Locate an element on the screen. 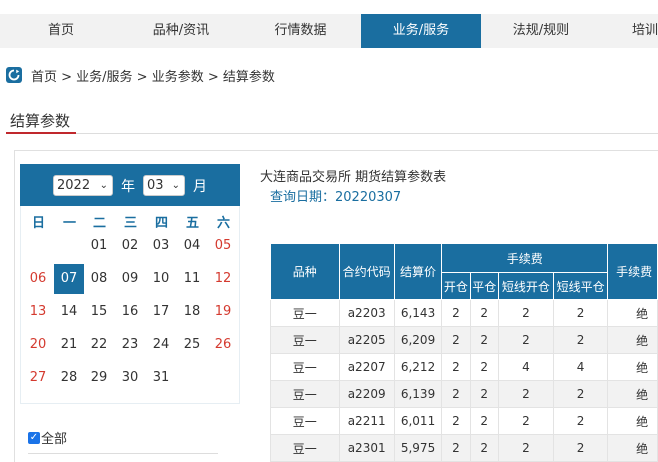  calendar-day: 10 is located at coordinates (161, 279).